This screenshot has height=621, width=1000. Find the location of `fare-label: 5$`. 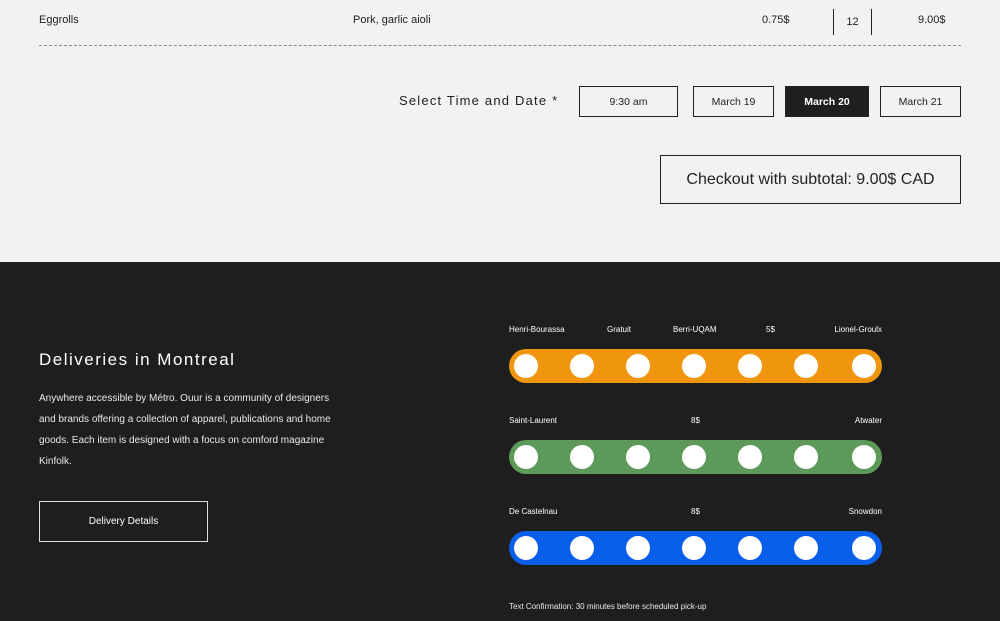

fare-label: 5$ is located at coordinates (770, 329).